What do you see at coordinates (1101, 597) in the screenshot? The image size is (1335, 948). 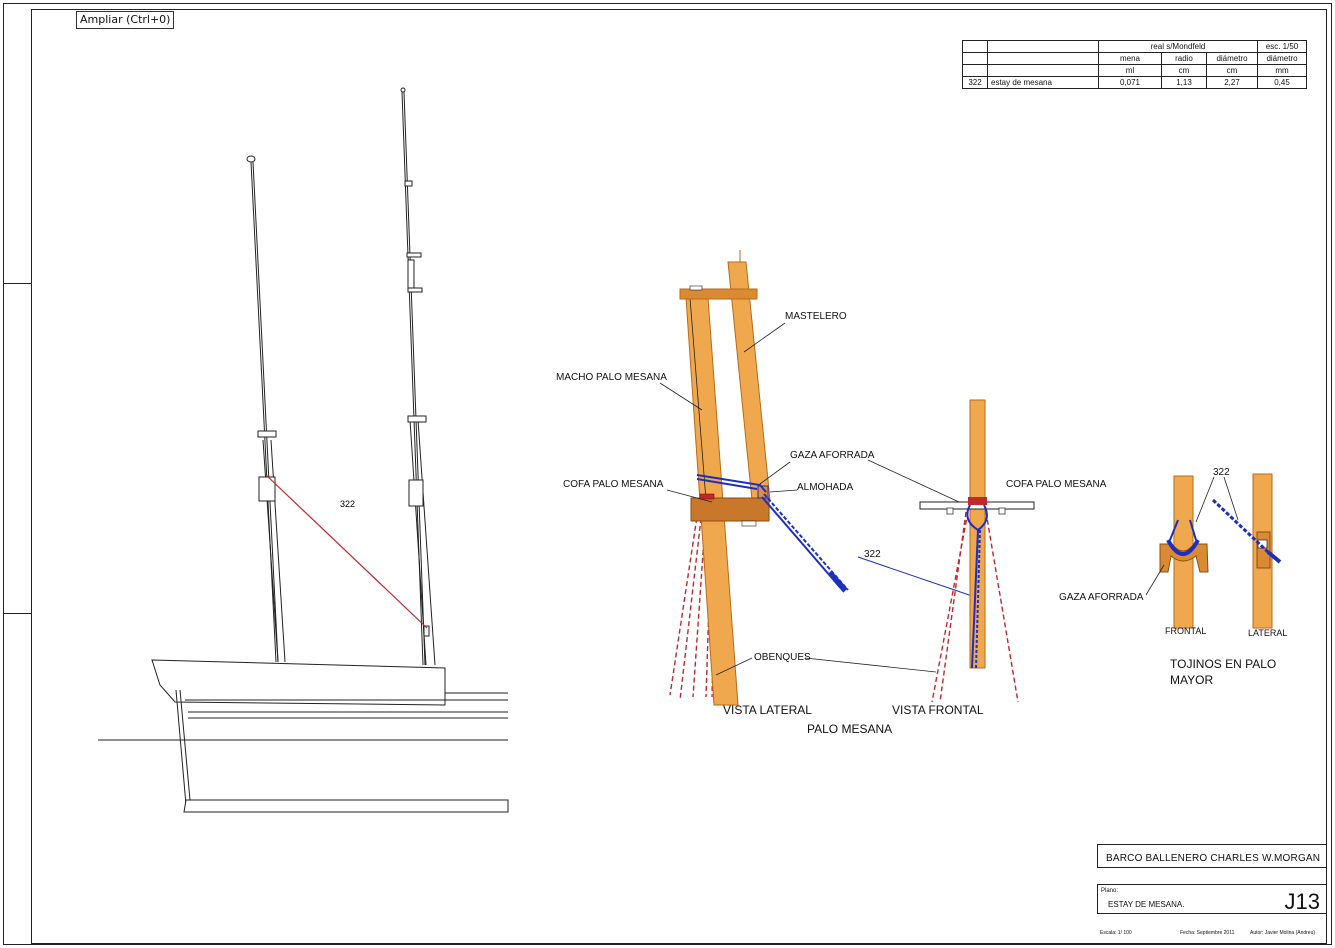 I see `label-gaza-right: GAZA AFORRADA` at bounding box center [1101, 597].